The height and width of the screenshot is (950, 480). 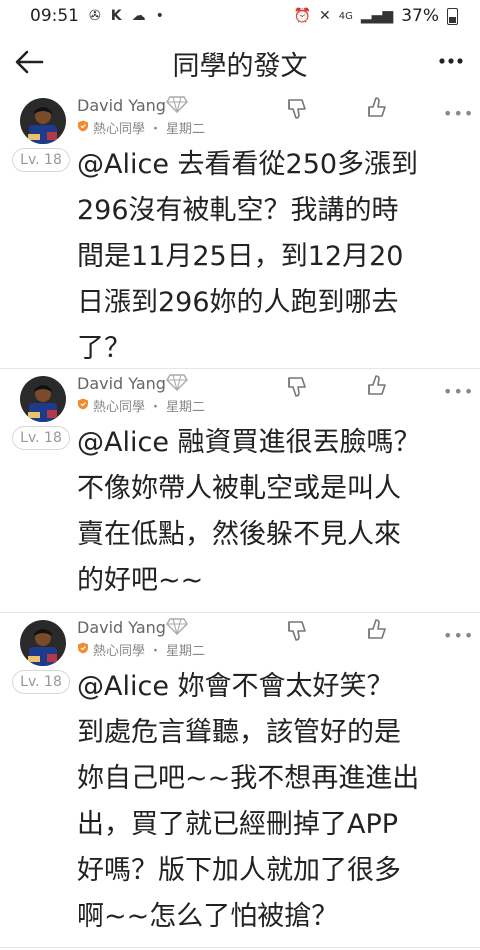 What do you see at coordinates (240, 17) in the screenshot?
I see `status-bar: 09:51 ✇ K ☁ • ⏰ ✕ 4G ▂▄▆ 37%` at bounding box center [240, 17].